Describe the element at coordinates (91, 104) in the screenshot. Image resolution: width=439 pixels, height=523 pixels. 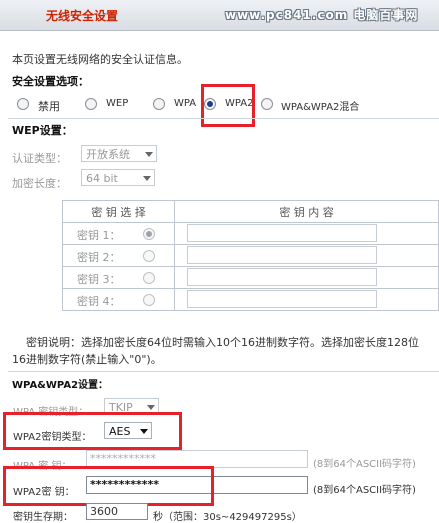
I see `radio-wep` at that location.